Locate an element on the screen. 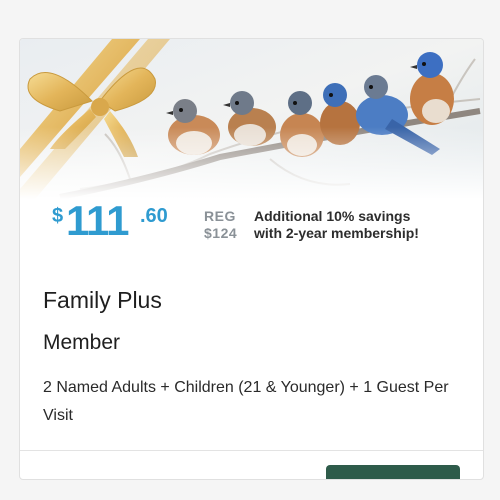 Image resolution: width=500 pixels, height=500 pixels. divider is located at coordinates (251, 450).